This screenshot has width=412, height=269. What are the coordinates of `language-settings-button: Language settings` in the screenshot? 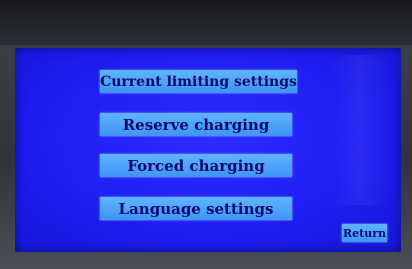 It's located at (196, 208).